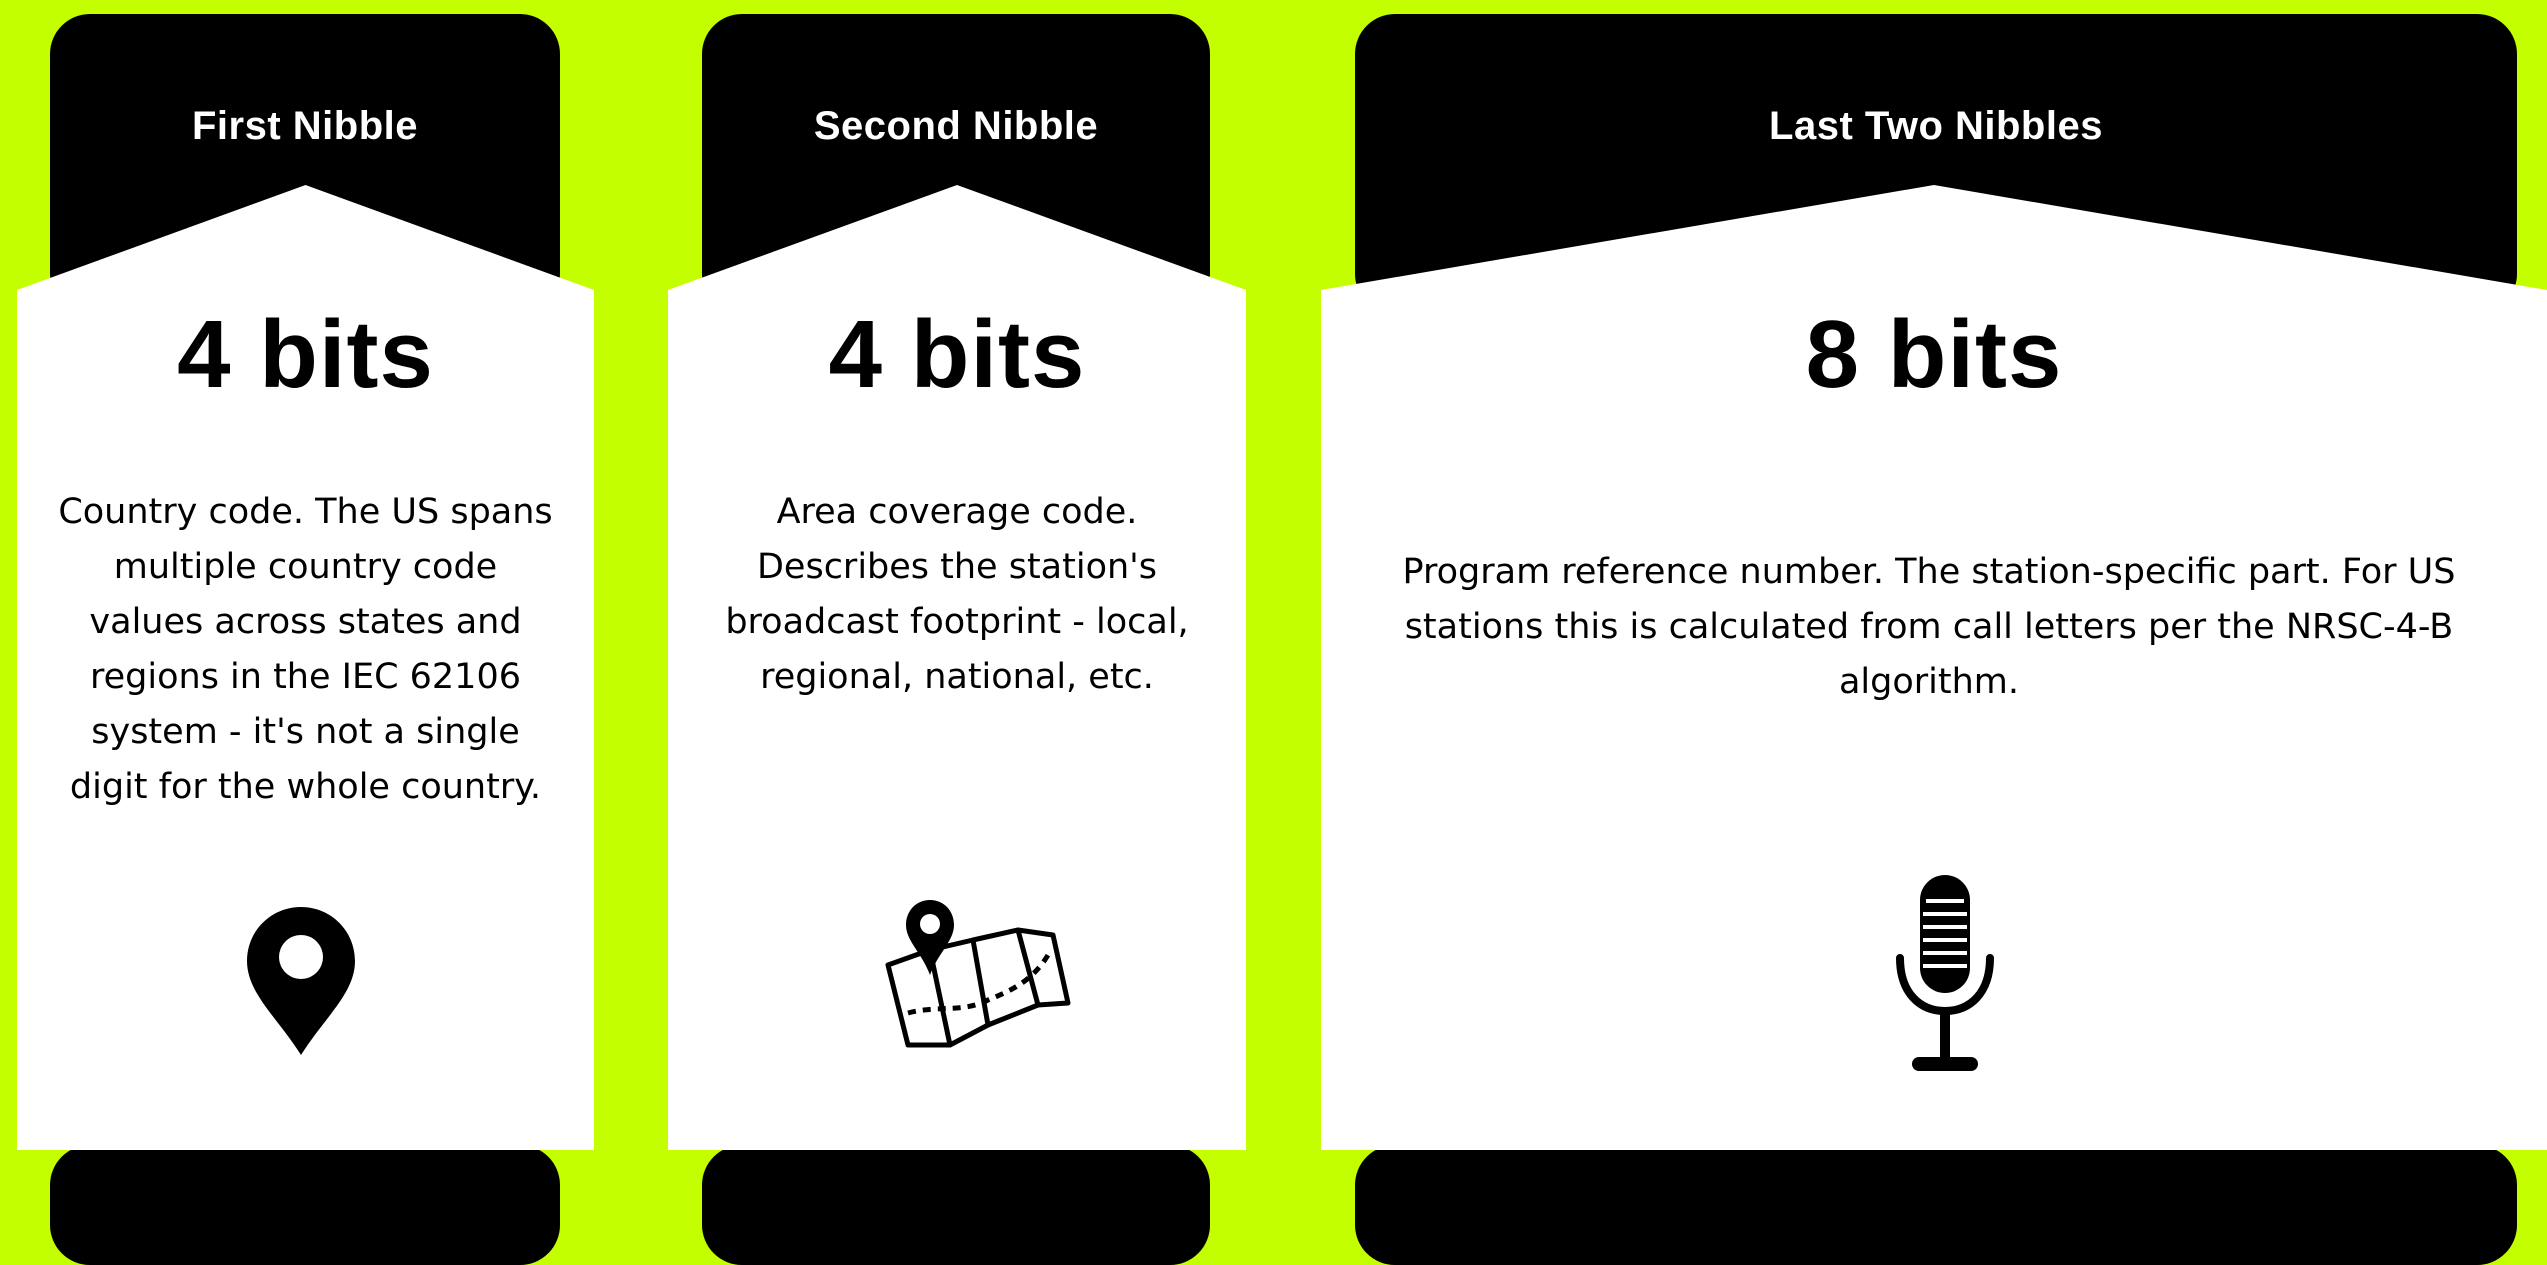 This screenshot has height=1265, width=2547. Describe the element at coordinates (305, 354) in the screenshot. I see `card-1-bits: 4 bits` at that location.